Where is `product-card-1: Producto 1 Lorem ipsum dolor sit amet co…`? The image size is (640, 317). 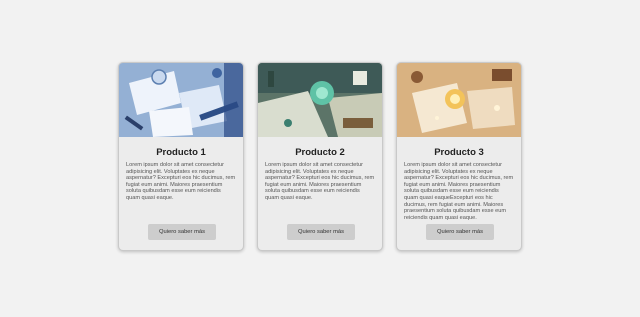
product-card-1: Producto 1 Lorem ipsum dolor sit amet co… is located at coordinates (181, 156).